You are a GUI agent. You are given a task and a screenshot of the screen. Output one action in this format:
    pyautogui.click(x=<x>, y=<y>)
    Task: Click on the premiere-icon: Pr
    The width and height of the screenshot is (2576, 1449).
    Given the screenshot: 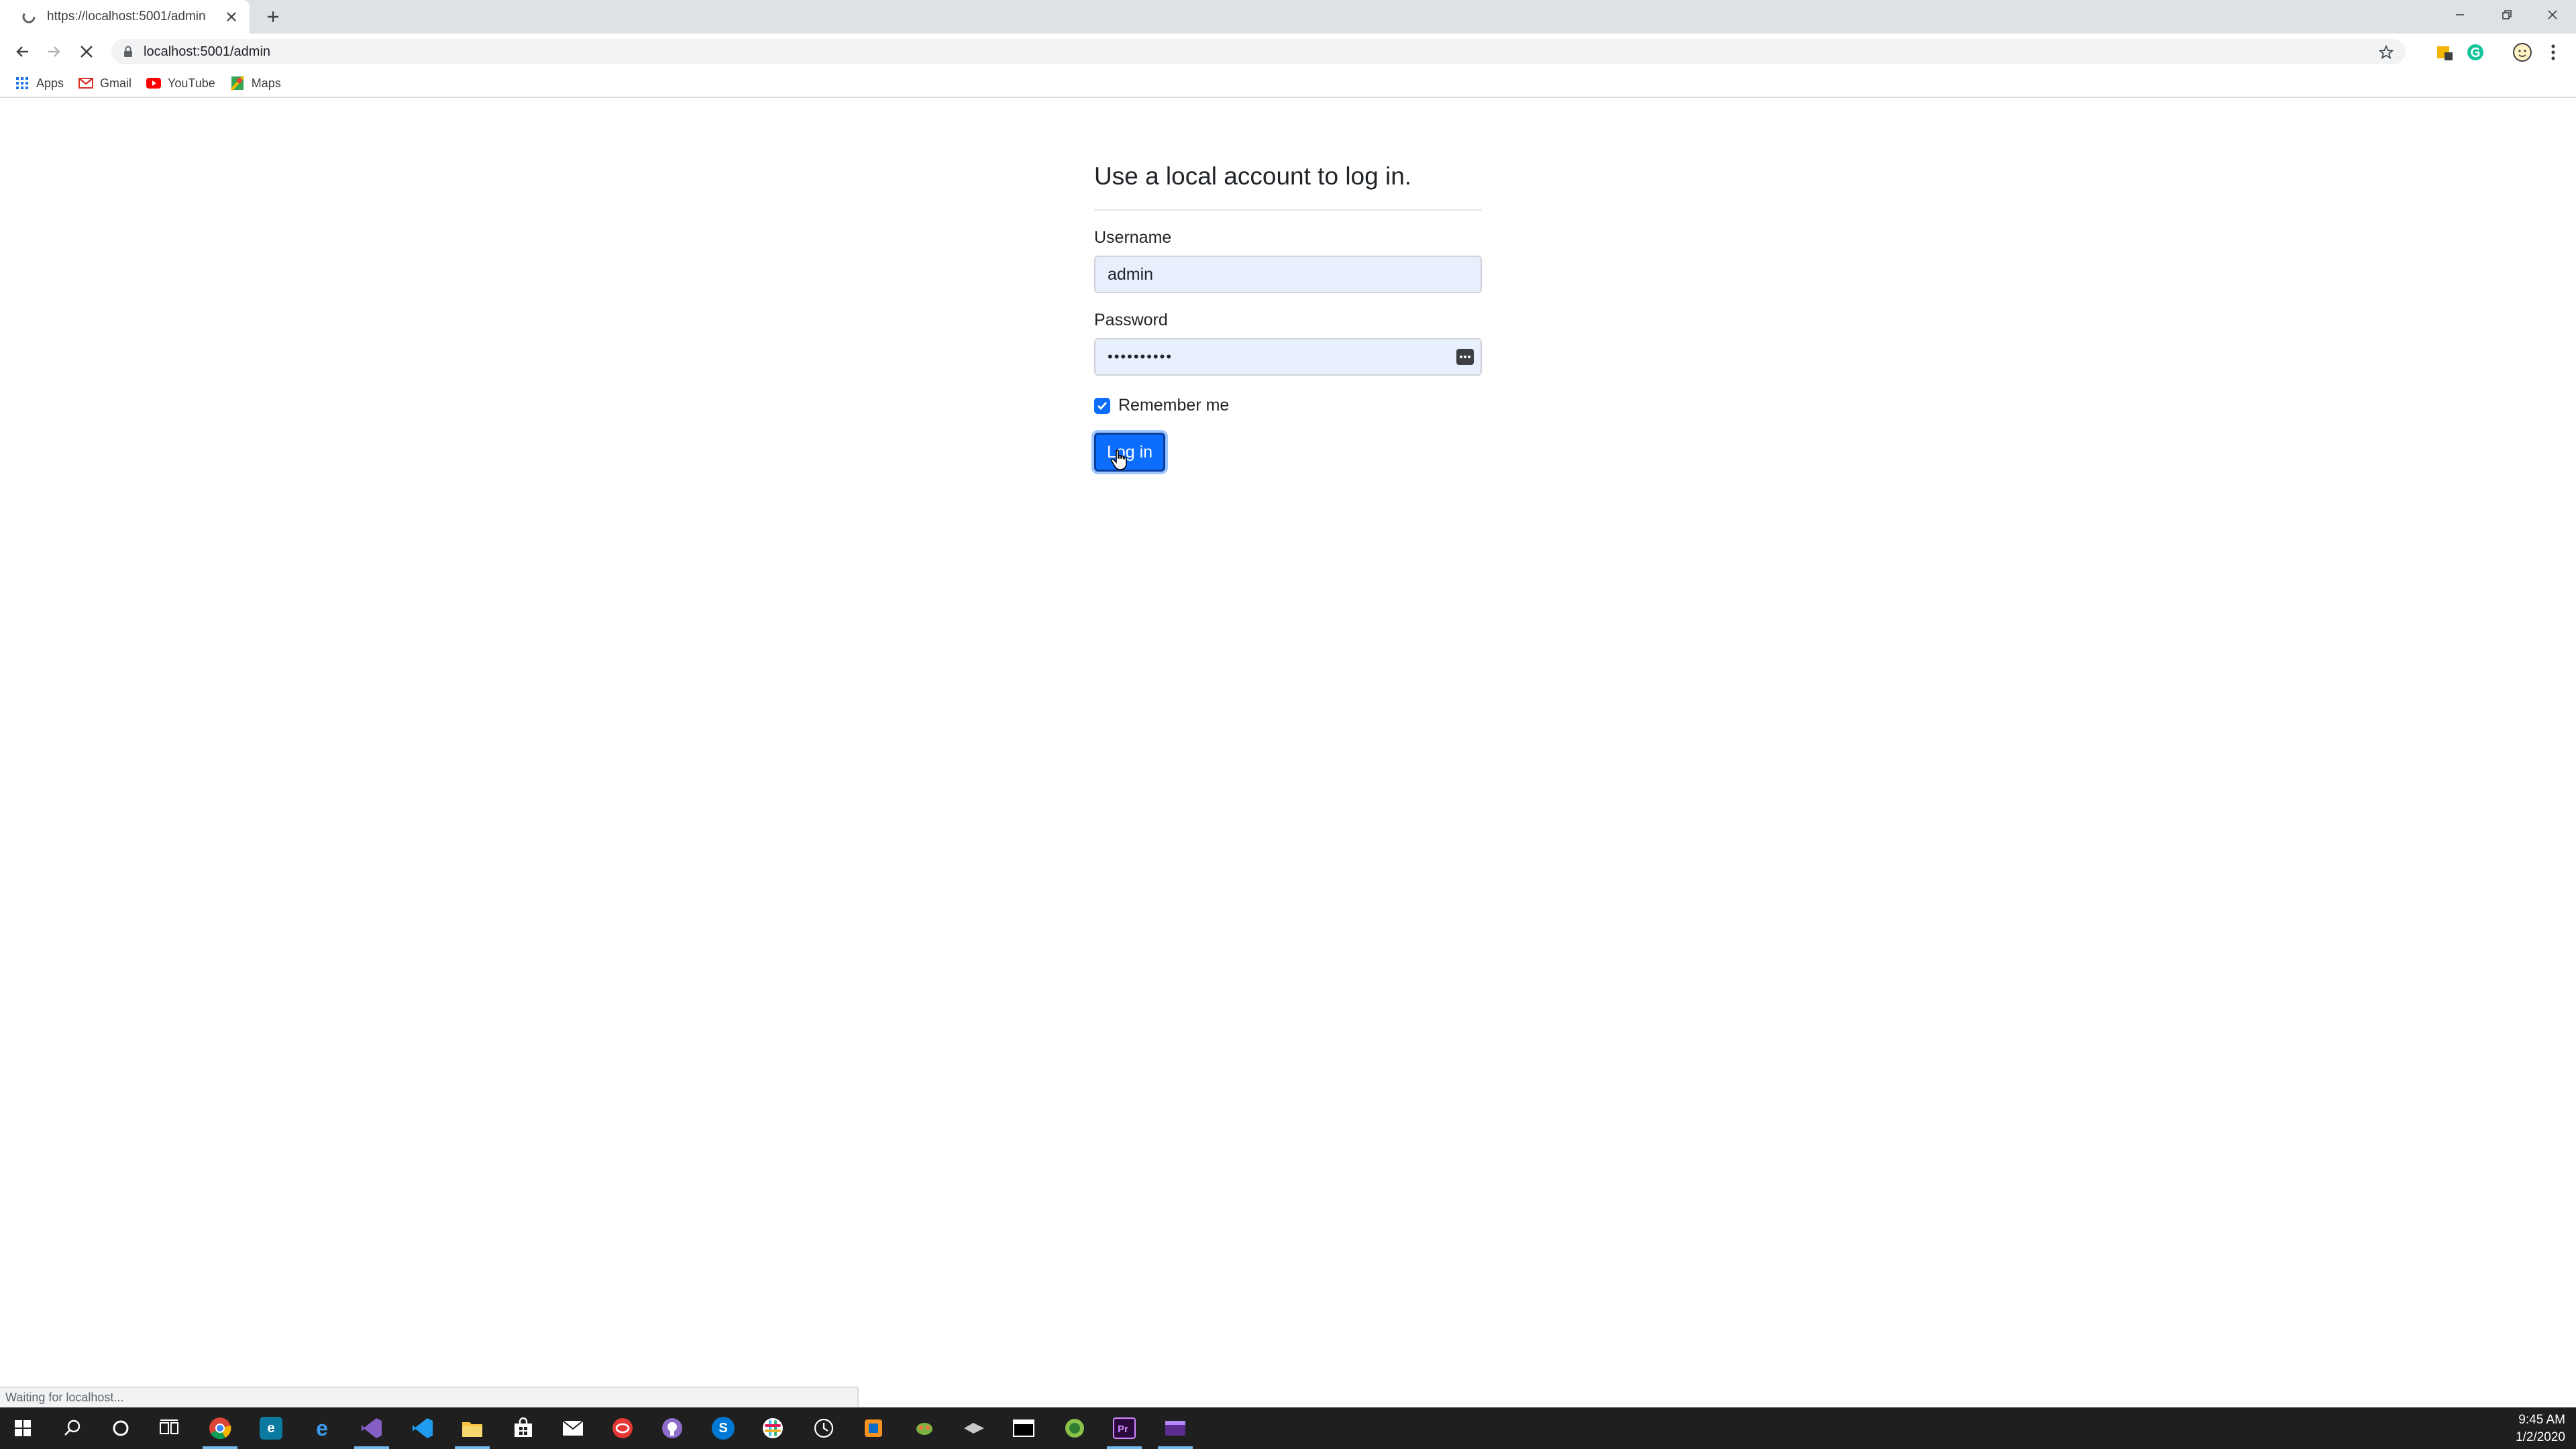 What is the action you would take?
    pyautogui.click(x=1124, y=1431)
    